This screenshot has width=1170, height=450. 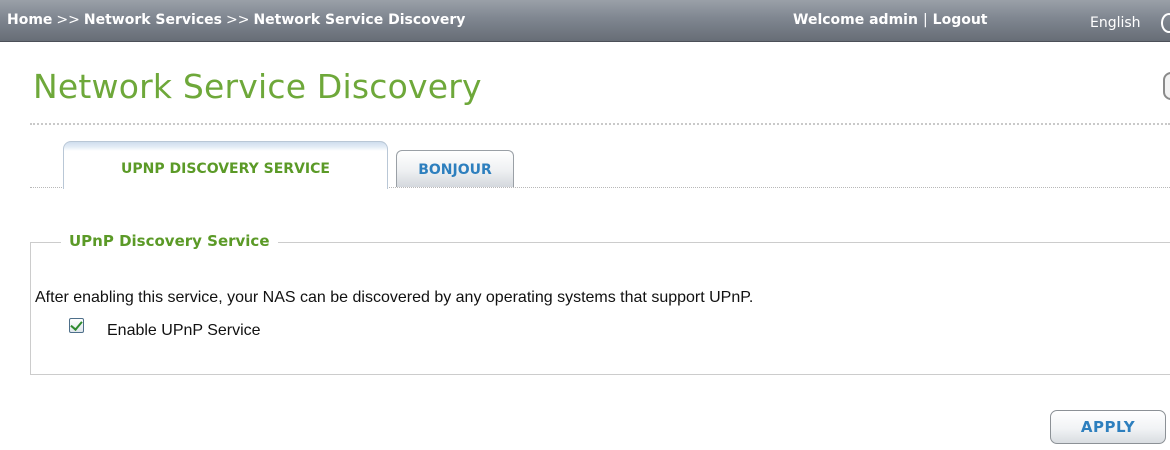 I want to click on user-area: Welcome admin | Logout, so click(x=890, y=20).